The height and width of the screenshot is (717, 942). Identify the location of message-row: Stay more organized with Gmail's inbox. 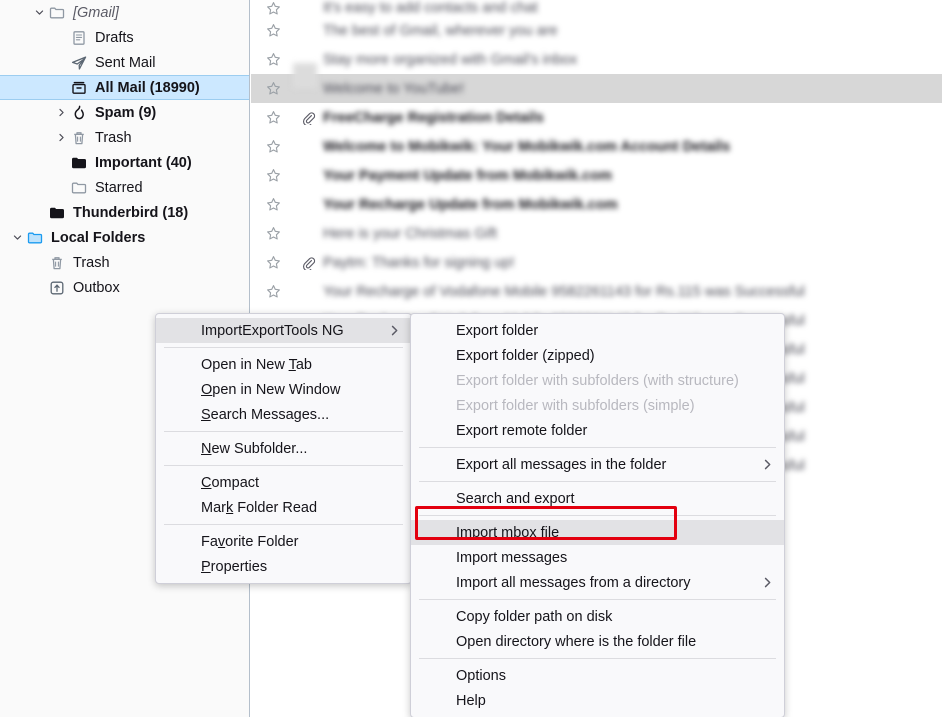
(596, 59).